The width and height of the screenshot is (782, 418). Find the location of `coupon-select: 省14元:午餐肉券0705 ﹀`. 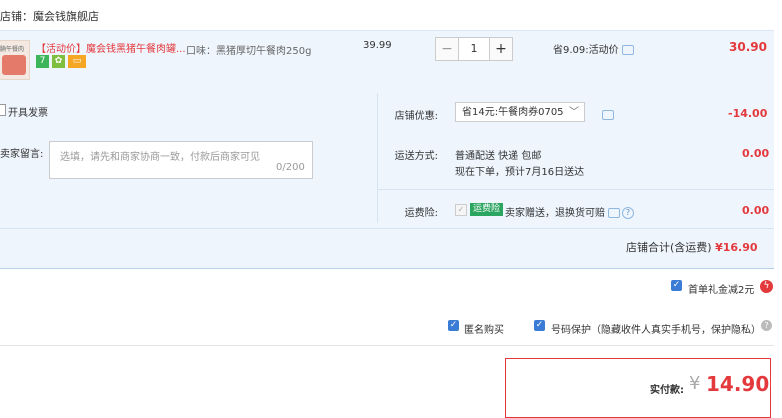

coupon-select: 省14元:午餐肉券0705 ﹀ is located at coordinates (520, 112).